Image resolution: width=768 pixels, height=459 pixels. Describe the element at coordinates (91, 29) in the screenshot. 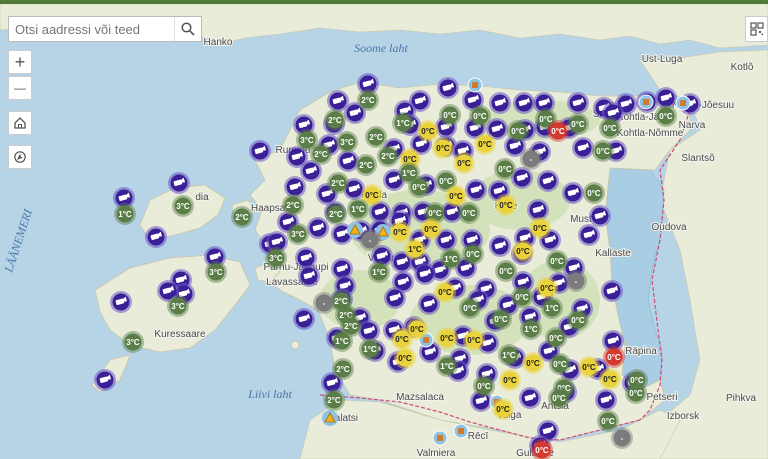

I see `search-input` at that location.